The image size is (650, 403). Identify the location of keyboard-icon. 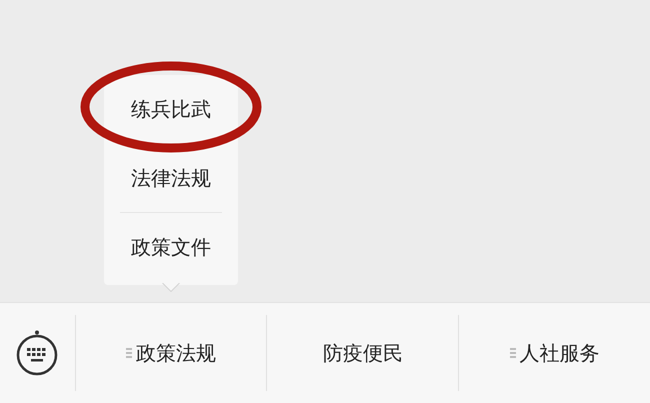
(37, 353).